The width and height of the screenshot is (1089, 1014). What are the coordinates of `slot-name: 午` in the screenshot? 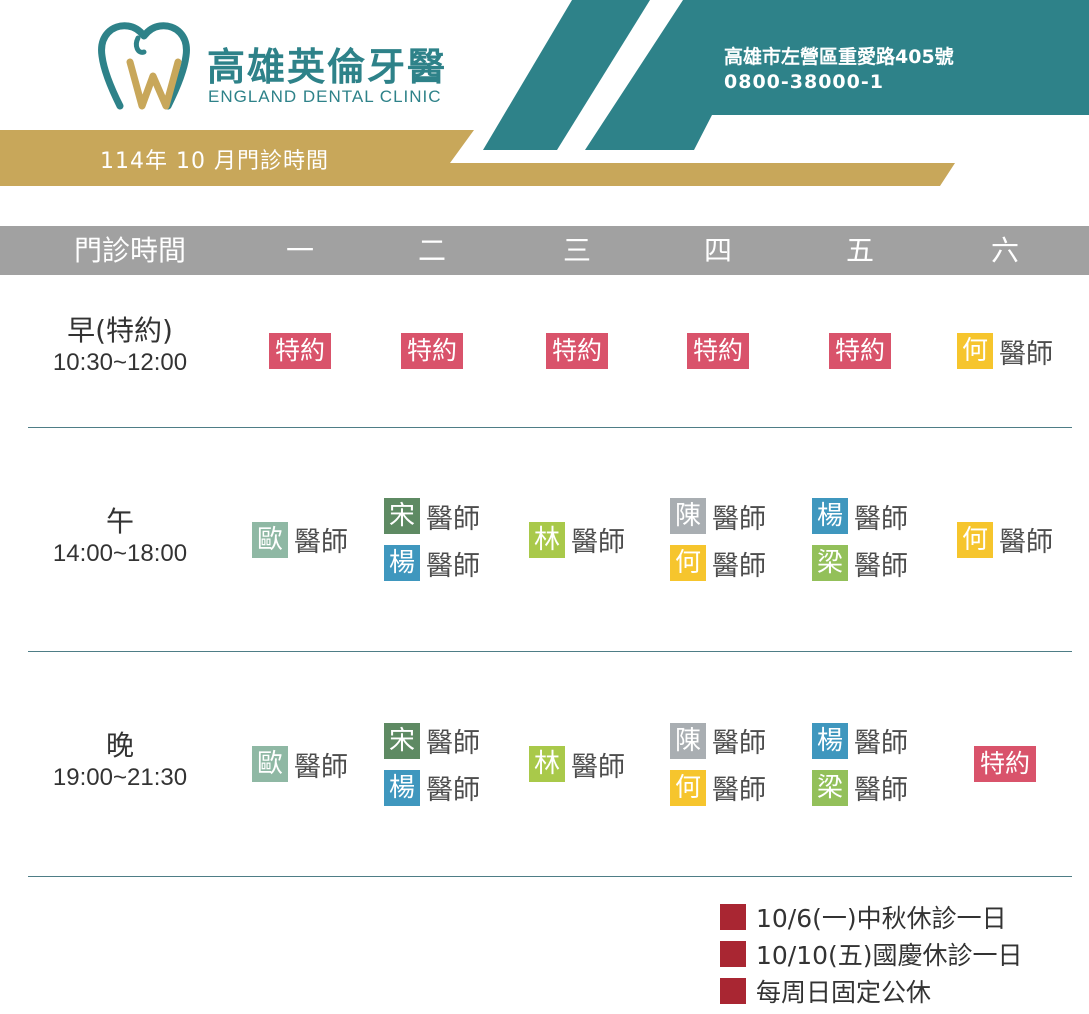 It's located at (119, 521).